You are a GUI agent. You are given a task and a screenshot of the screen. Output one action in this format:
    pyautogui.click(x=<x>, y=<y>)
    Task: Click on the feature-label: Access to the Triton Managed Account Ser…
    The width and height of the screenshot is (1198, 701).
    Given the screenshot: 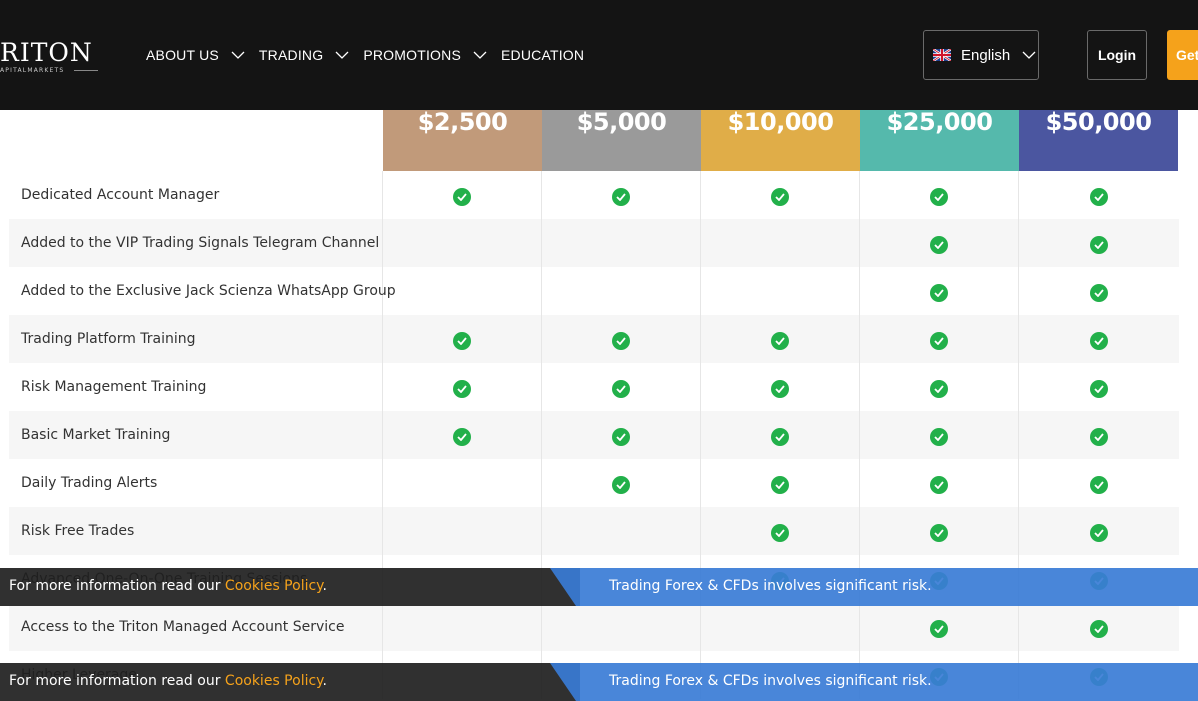 What is the action you would take?
    pyautogui.click(x=196, y=627)
    